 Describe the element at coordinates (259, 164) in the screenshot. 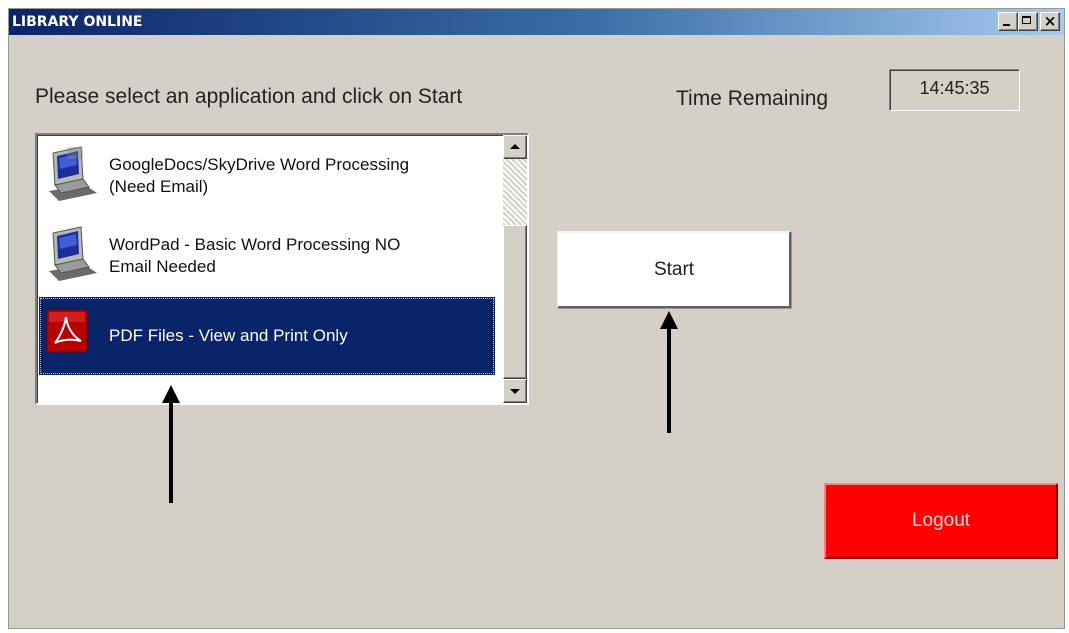

I see `list-item-label-line1: GoogleDocs/SkyDrive Word Processing` at that location.